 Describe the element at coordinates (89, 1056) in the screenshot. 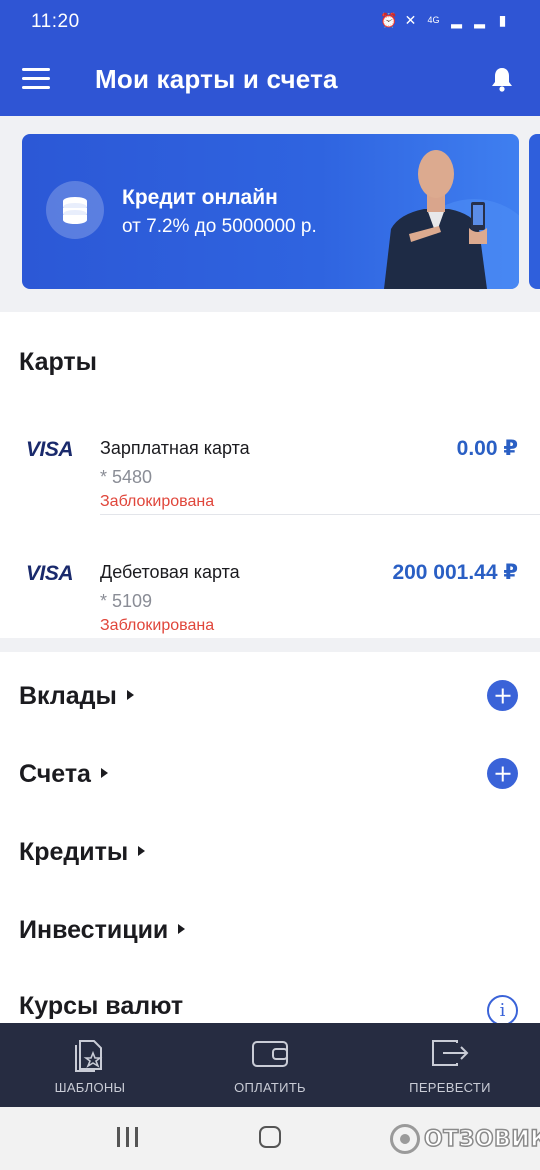

I see `template-star-icon` at that location.